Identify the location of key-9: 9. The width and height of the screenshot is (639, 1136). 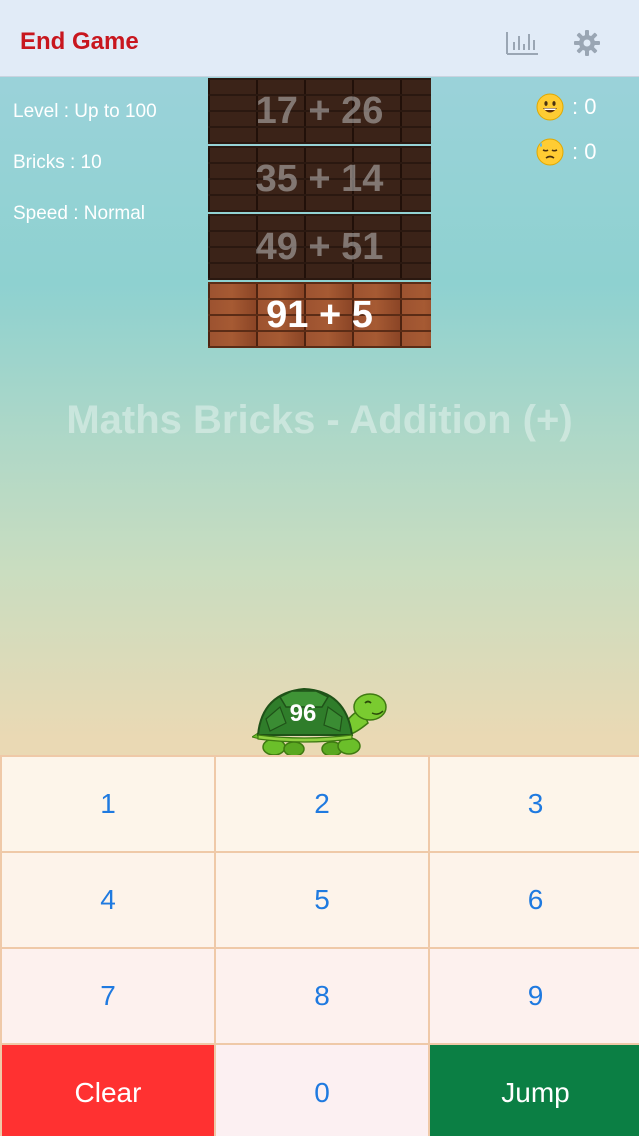
(534, 996).